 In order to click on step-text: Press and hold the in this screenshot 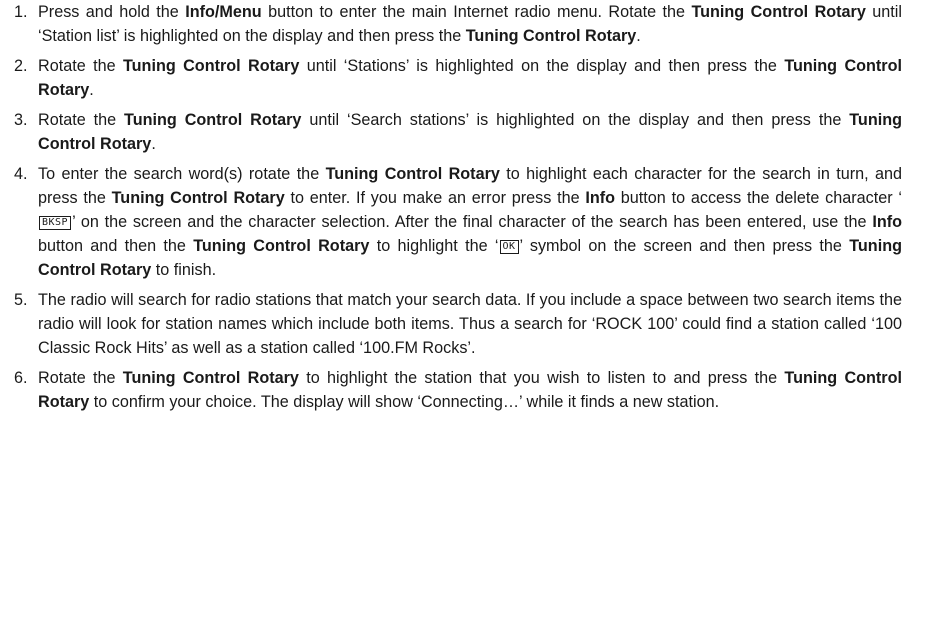, I will do `click(112, 12)`.